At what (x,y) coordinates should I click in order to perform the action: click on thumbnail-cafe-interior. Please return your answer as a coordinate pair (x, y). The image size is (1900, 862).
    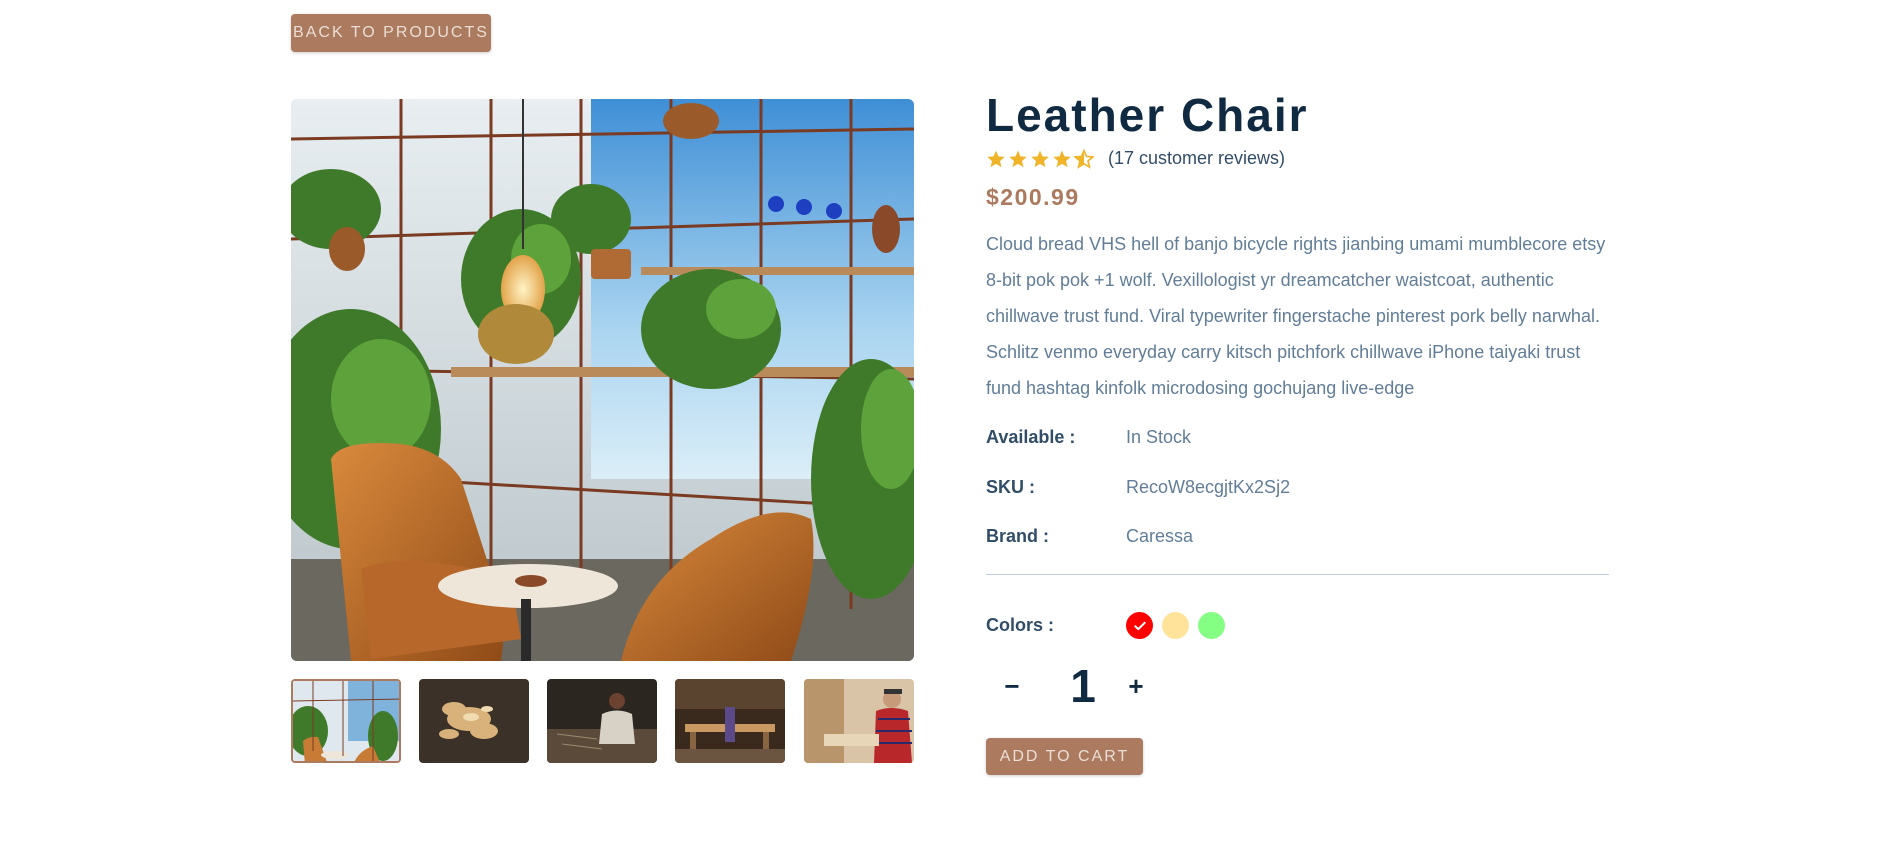
    Looking at the image, I should click on (346, 721).